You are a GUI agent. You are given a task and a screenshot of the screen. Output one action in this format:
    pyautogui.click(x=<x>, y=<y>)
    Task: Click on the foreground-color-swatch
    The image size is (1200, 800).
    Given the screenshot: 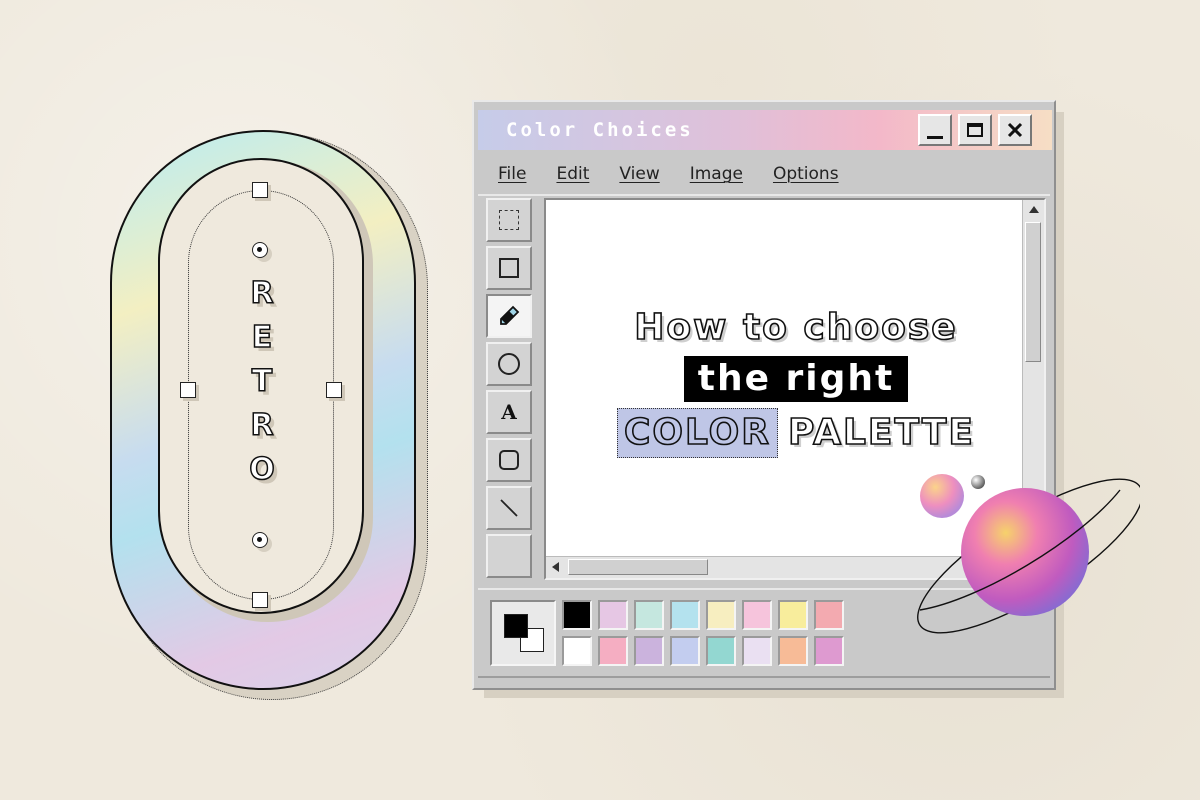 What is the action you would take?
    pyautogui.click(x=516, y=626)
    